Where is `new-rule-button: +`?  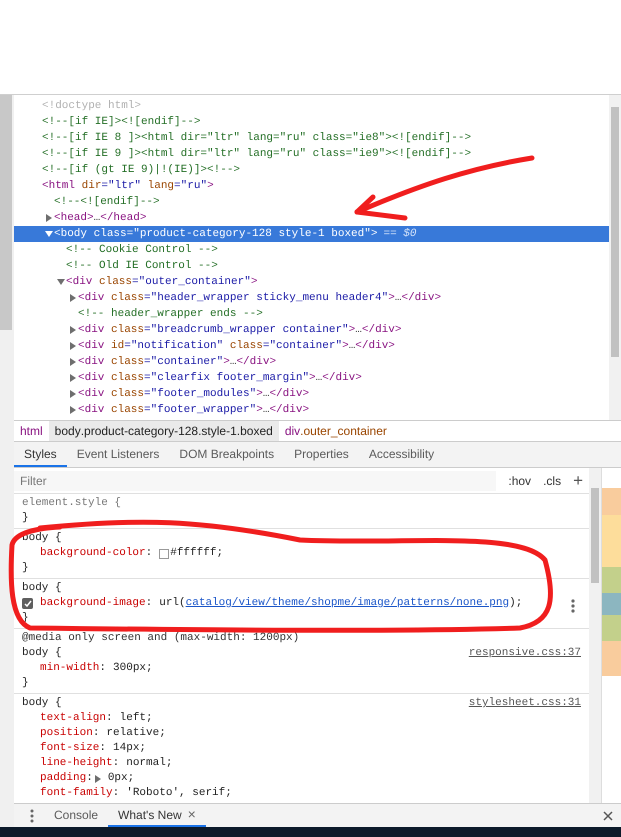
new-rule-button: + is located at coordinates (578, 480).